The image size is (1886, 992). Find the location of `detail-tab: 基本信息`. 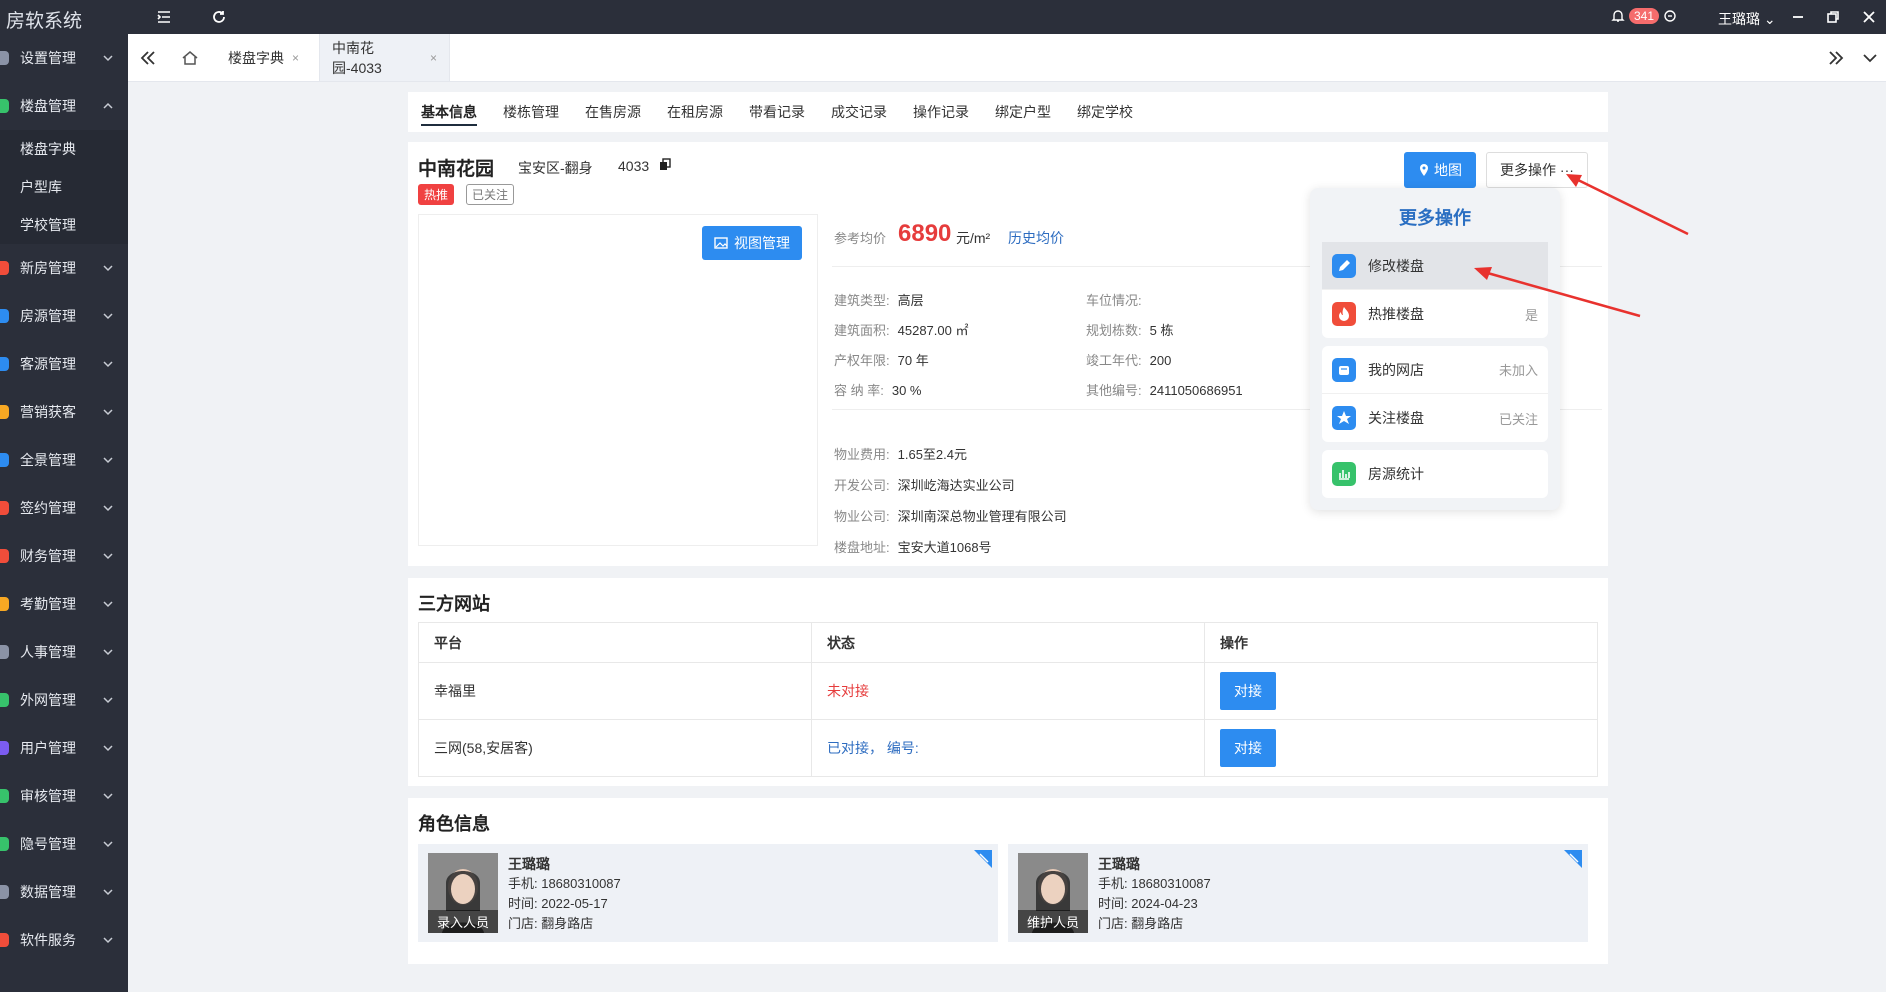

detail-tab: 基本信息 is located at coordinates (449, 112).